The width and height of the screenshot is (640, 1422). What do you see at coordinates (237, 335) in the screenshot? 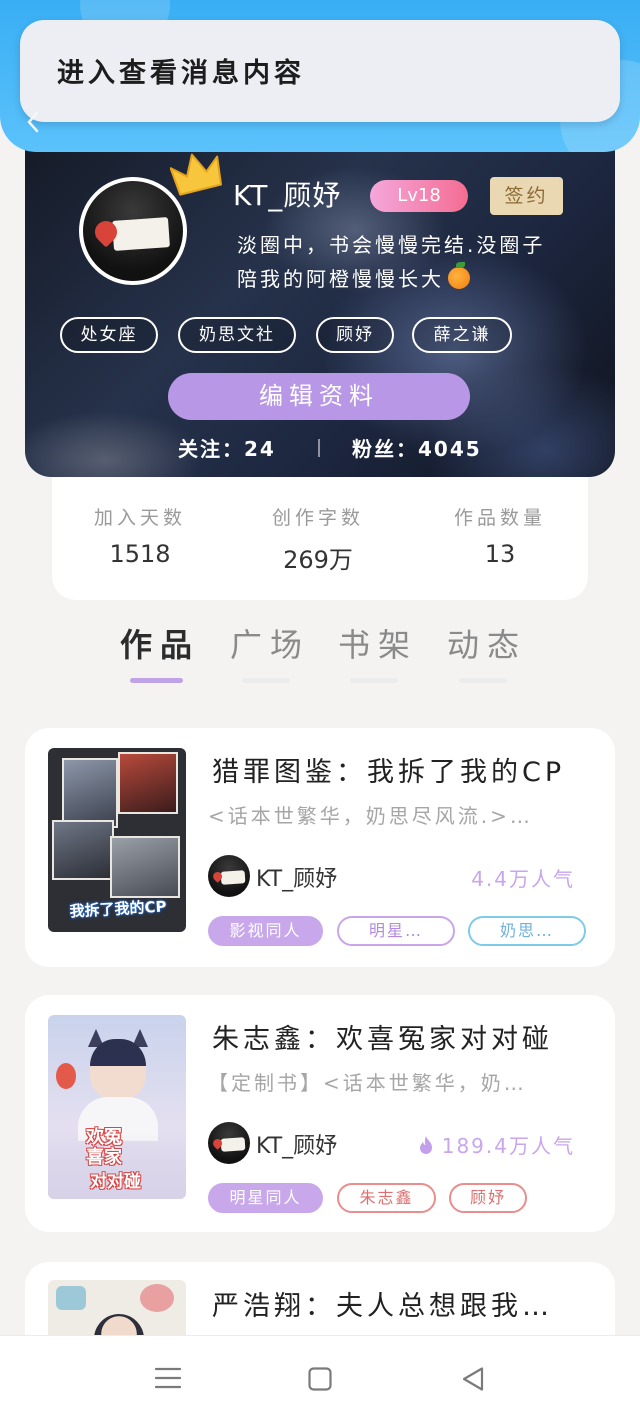
I see `profile-tag: 奶思文社` at bounding box center [237, 335].